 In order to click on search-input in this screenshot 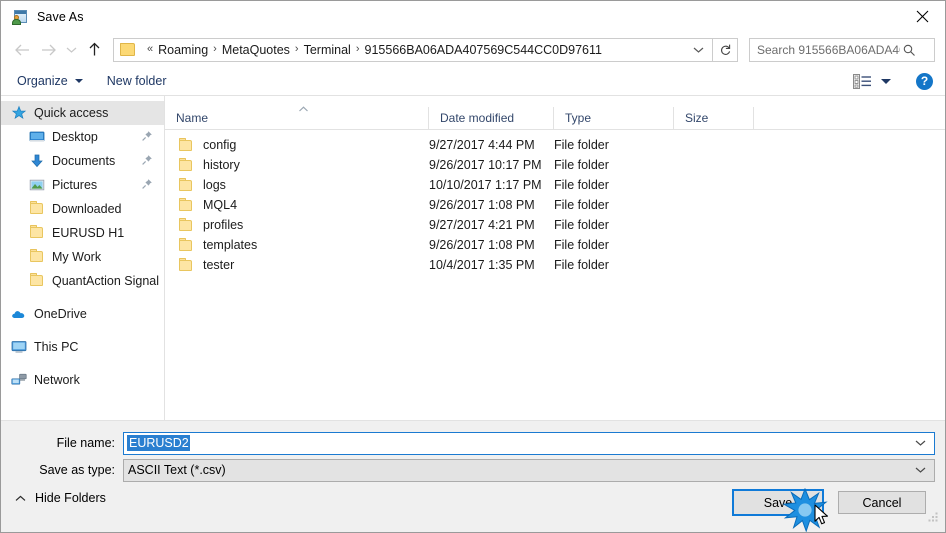, I will do `click(826, 49)`.